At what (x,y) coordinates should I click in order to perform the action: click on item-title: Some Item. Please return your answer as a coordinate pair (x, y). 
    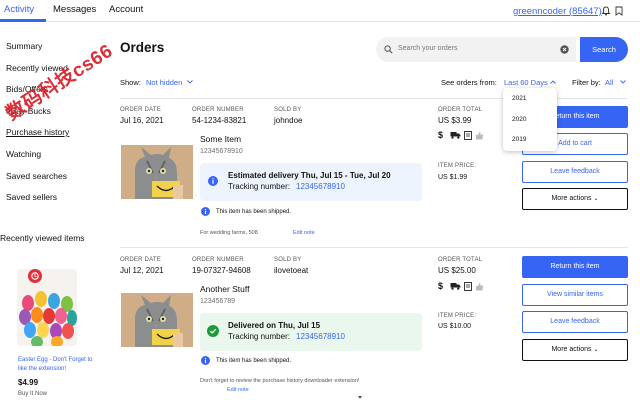
    Looking at the image, I should click on (220, 139).